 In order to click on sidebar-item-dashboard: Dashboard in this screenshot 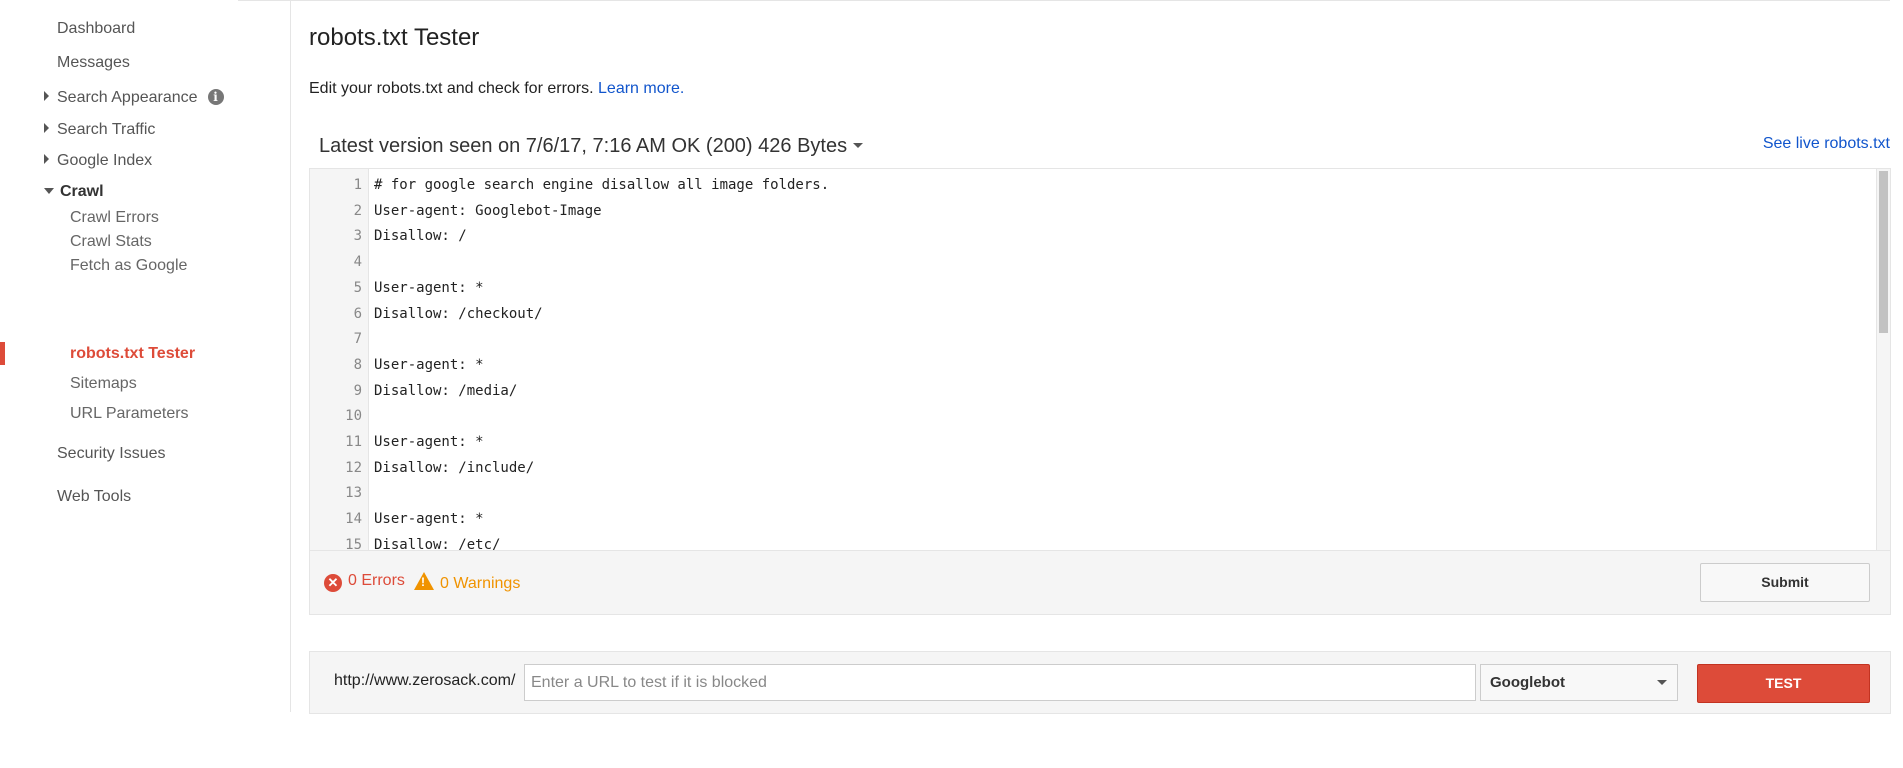, I will do `click(96, 29)`.